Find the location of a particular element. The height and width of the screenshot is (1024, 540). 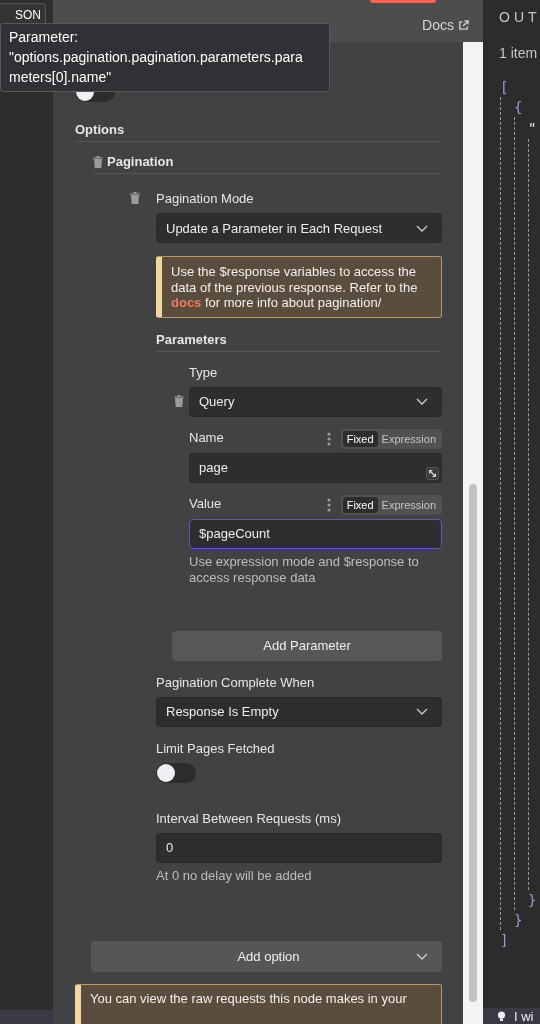

section-title: Options is located at coordinates (100, 129).